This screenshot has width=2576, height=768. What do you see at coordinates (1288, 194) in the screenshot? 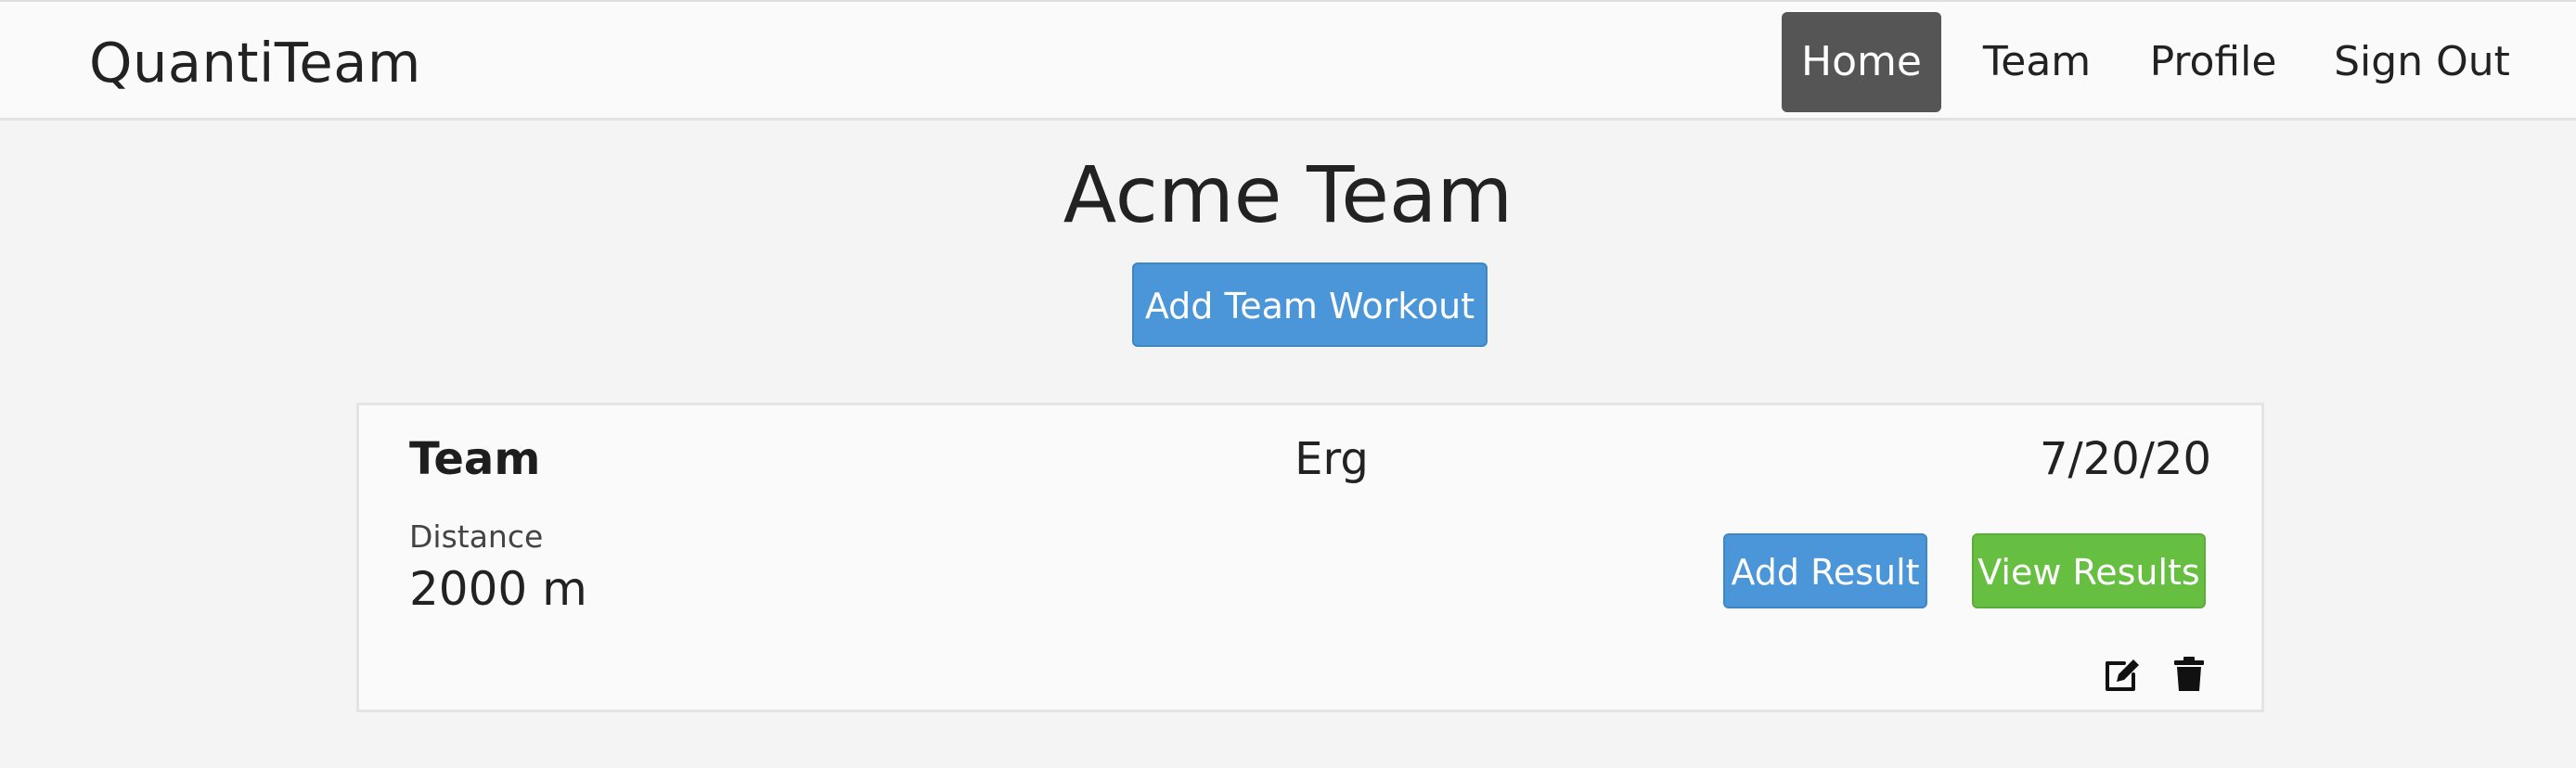
I see `page-title: Acme Team` at bounding box center [1288, 194].